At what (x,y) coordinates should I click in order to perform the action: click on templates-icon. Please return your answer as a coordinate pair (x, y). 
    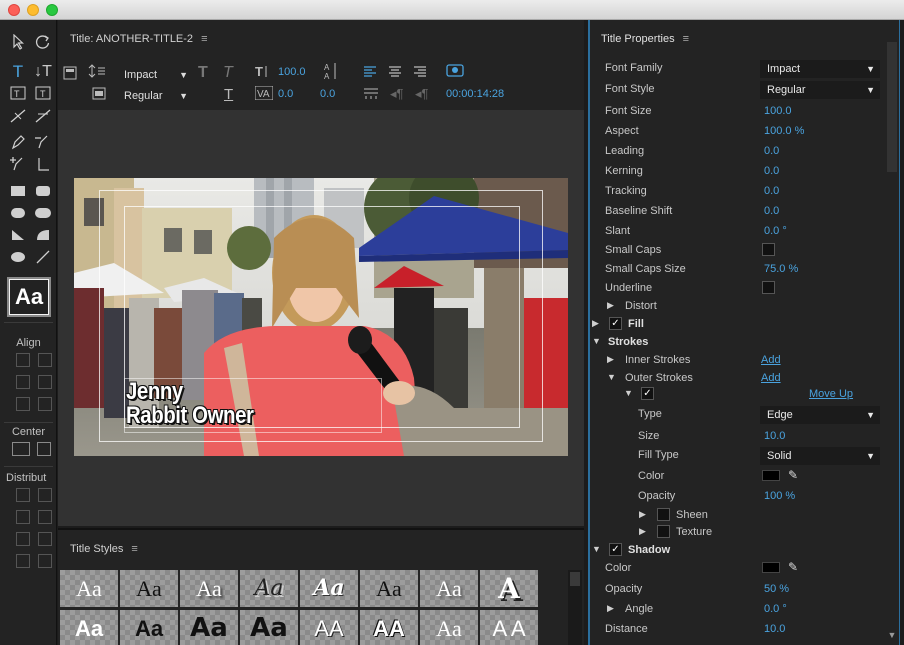
    Looking at the image, I should click on (97, 94).